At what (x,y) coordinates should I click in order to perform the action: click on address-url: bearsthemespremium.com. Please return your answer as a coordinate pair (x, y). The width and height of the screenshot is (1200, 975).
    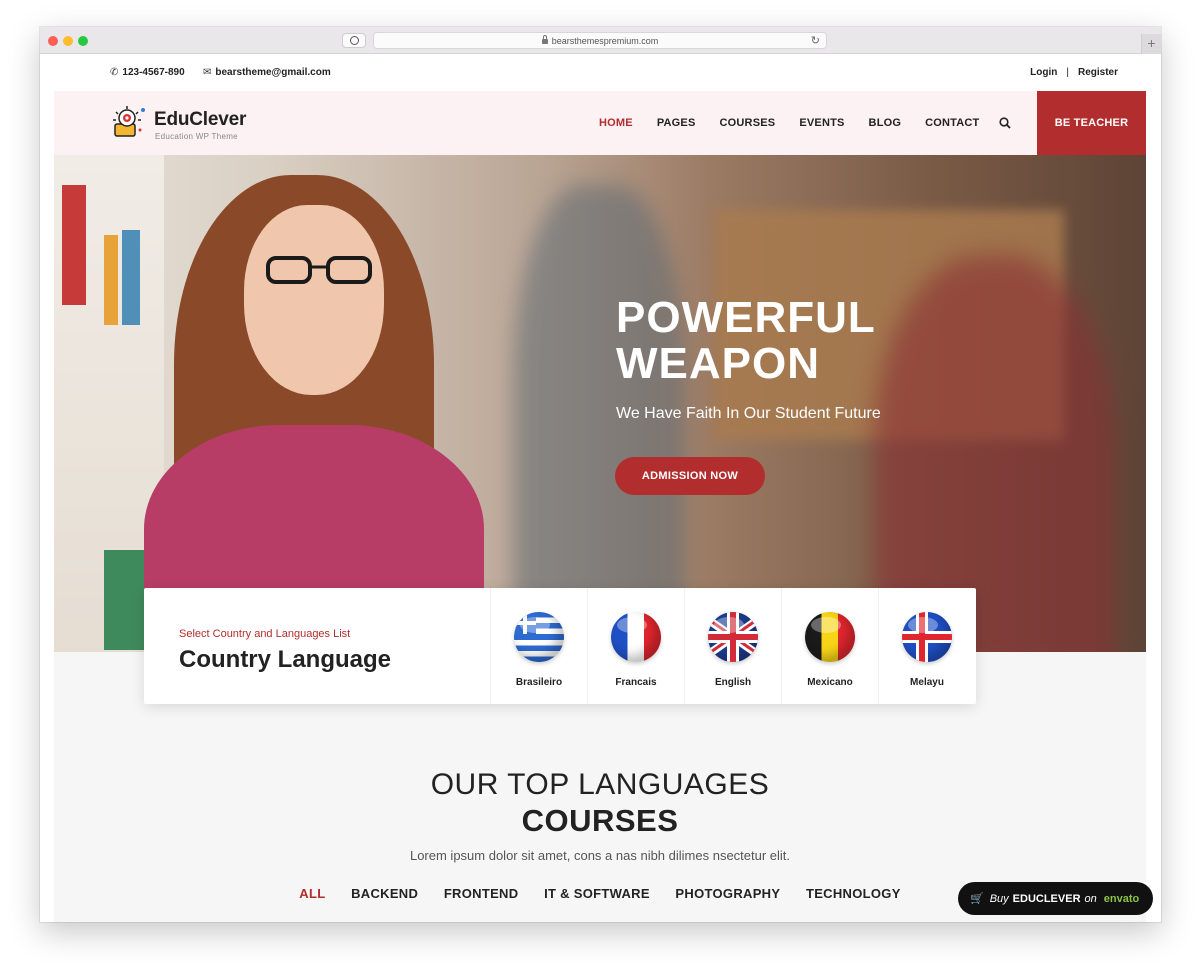
    Looking at the image, I should click on (605, 40).